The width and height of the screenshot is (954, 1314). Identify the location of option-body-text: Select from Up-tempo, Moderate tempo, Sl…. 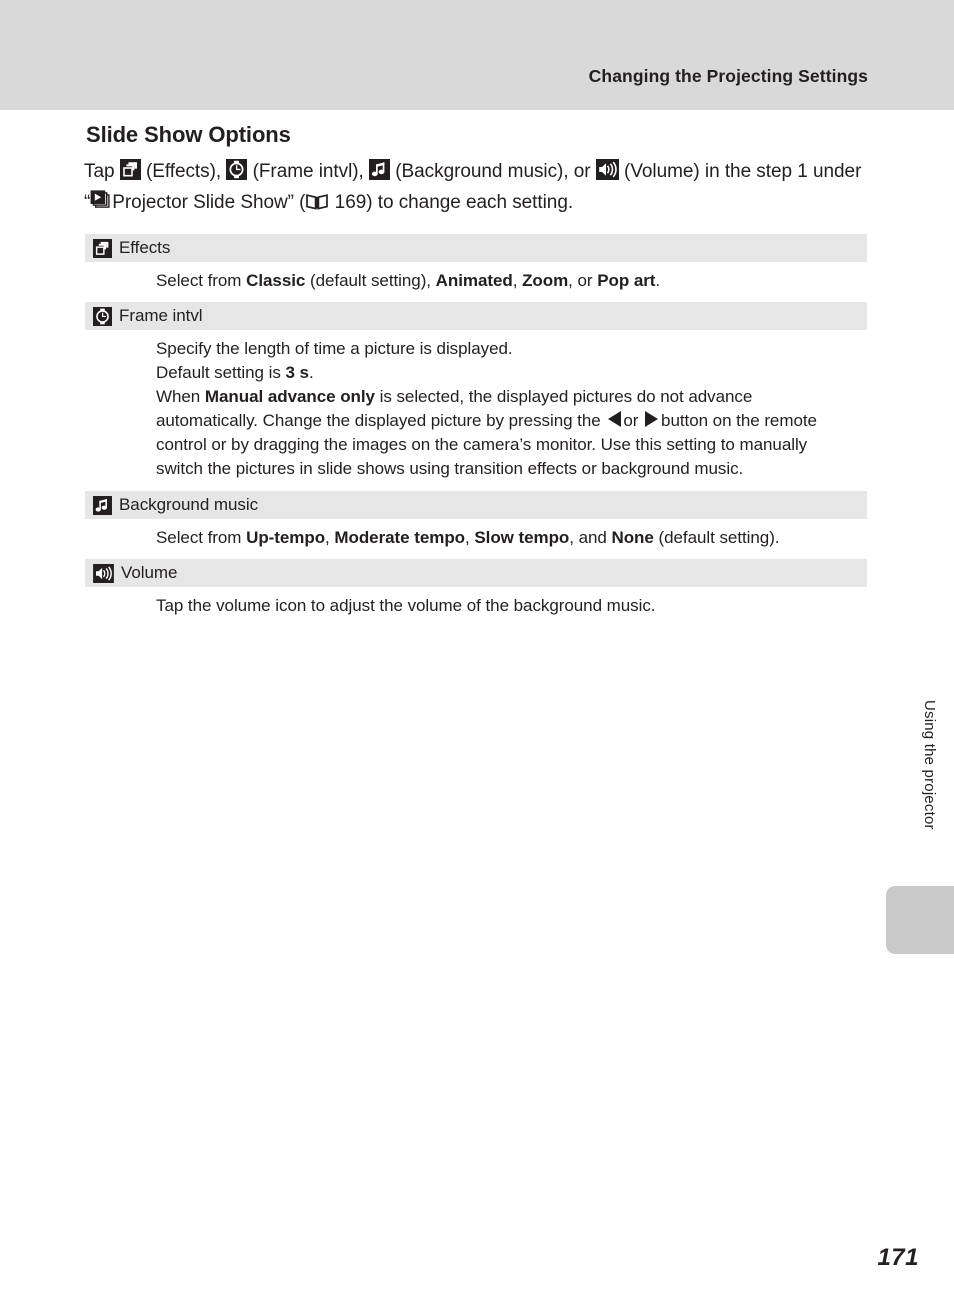
(468, 537).